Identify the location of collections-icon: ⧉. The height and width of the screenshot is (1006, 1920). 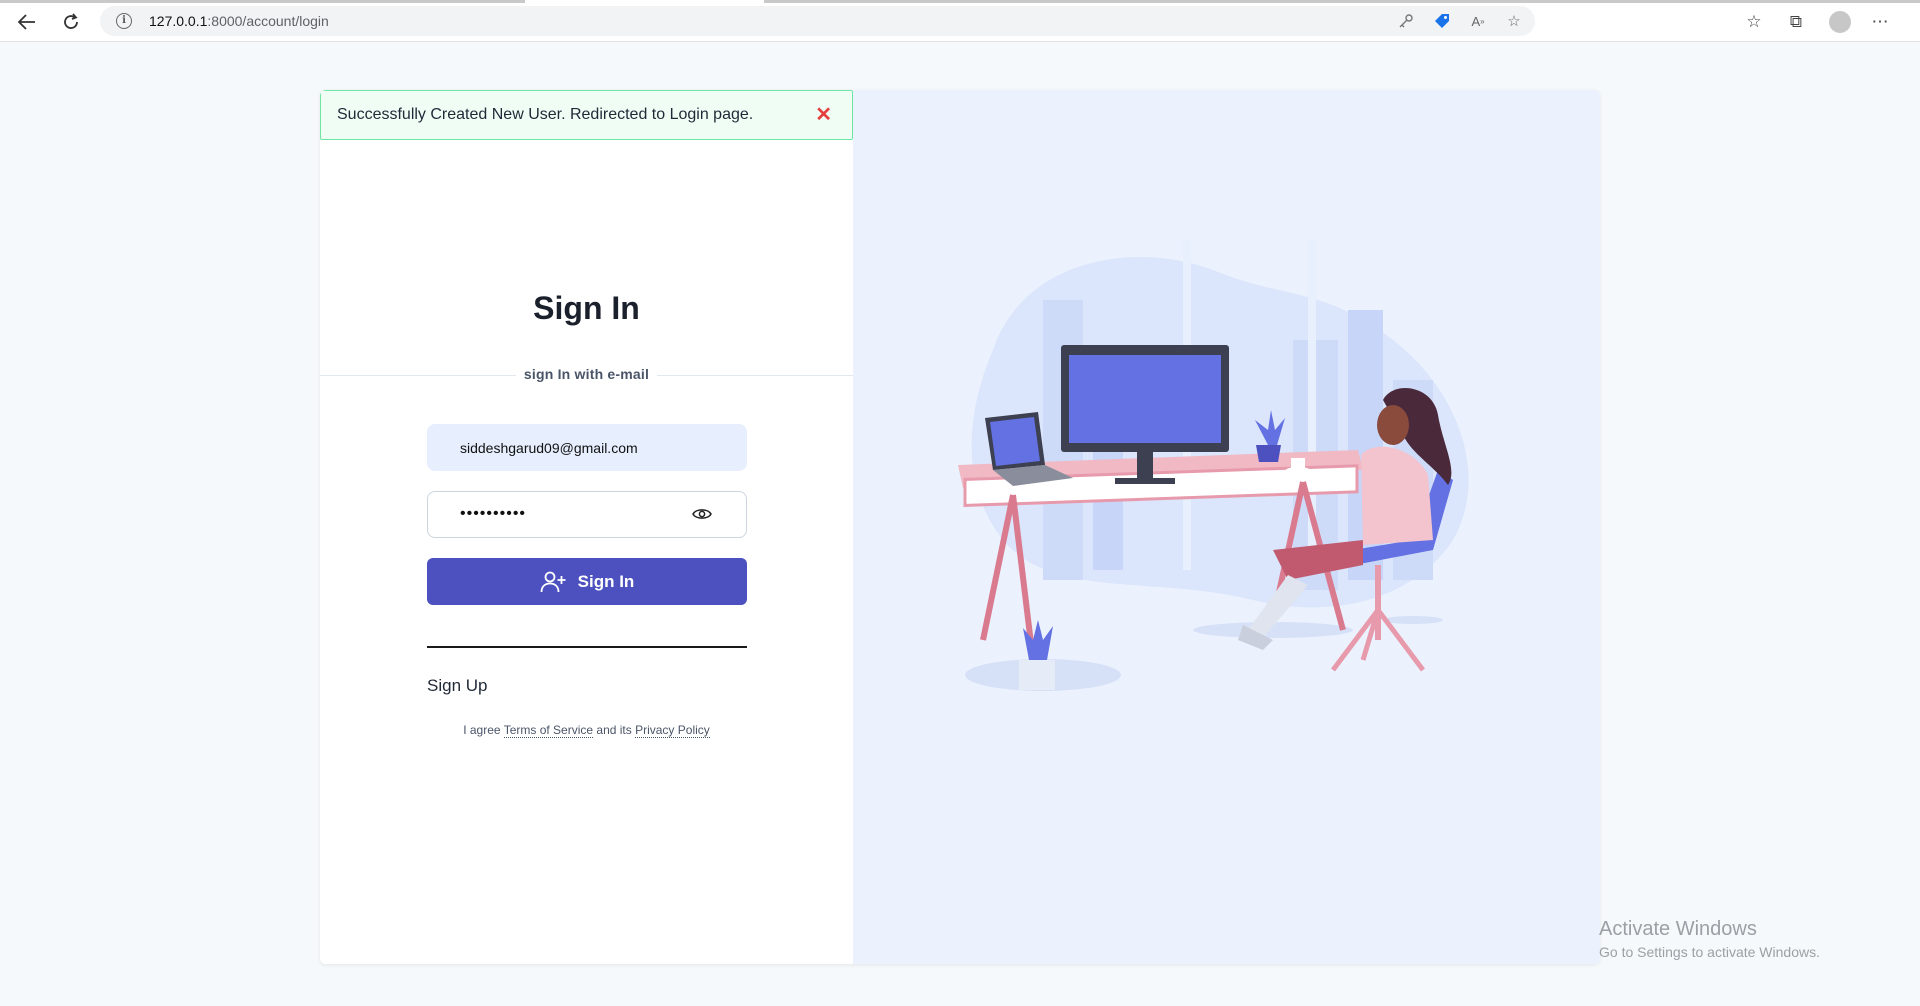
(1796, 22).